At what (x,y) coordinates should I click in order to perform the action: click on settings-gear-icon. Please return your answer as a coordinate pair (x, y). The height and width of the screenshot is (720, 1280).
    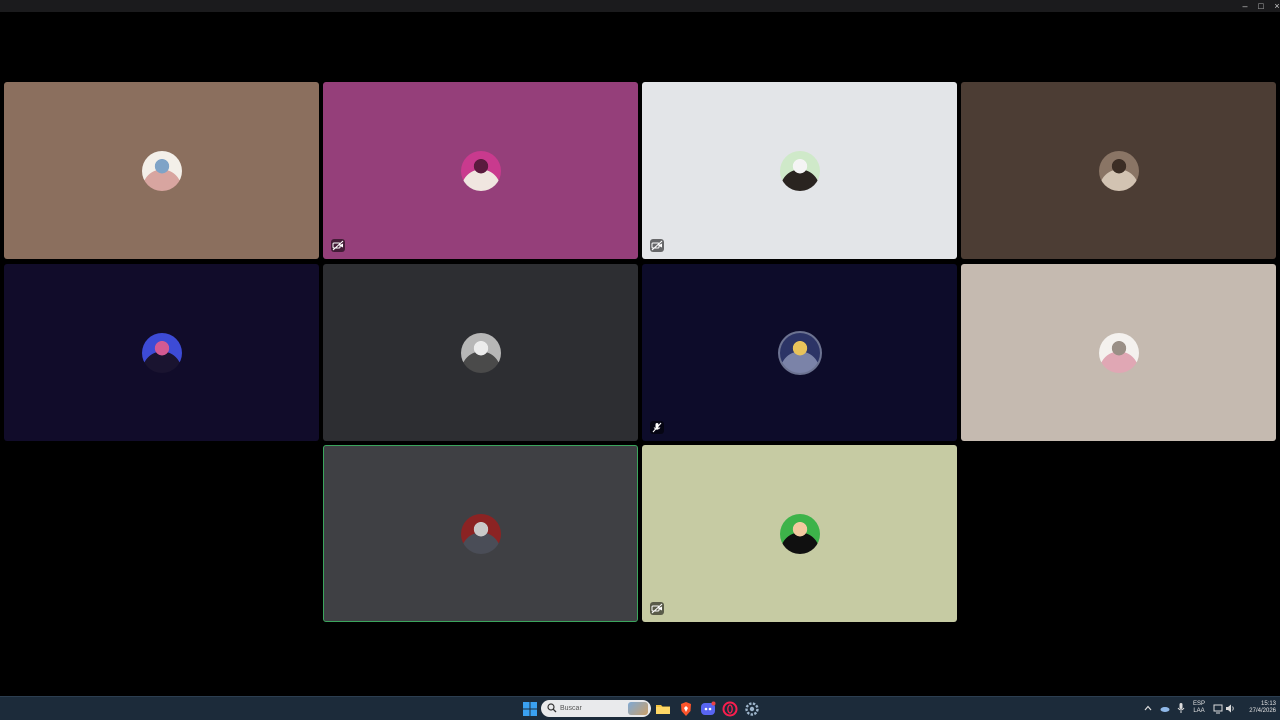
    Looking at the image, I should click on (752, 709).